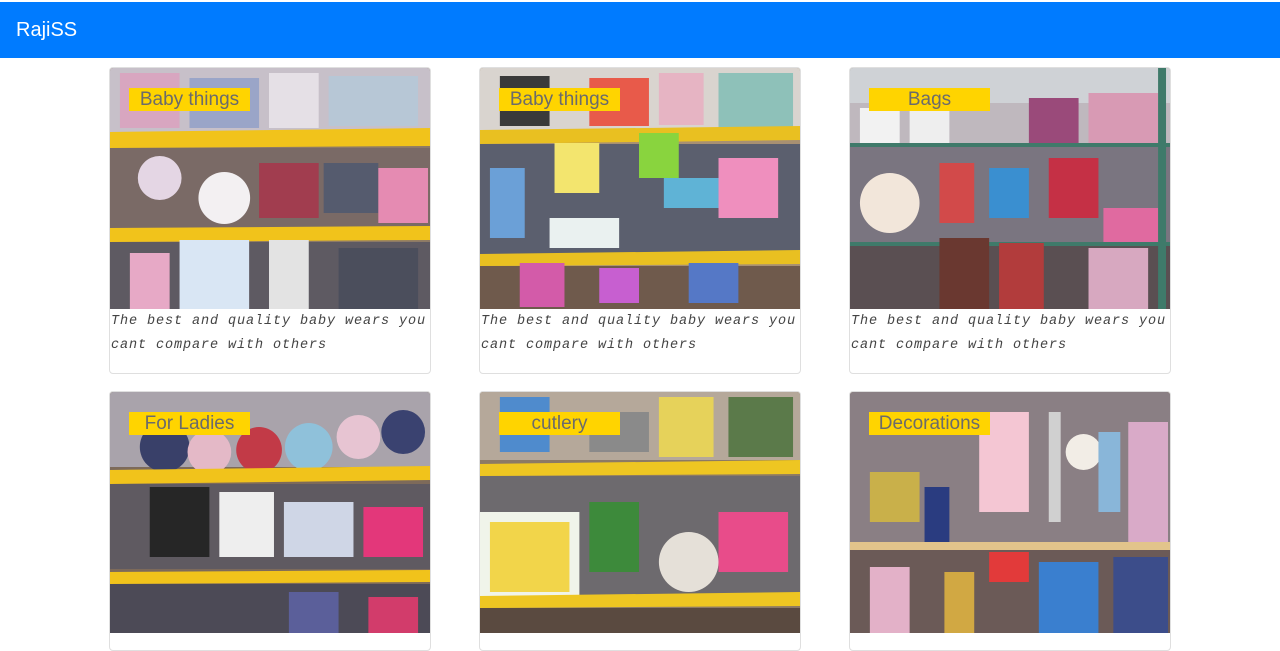  What do you see at coordinates (270, 512) in the screenshot?
I see `product-image: For Ladies` at bounding box center [270, 512].